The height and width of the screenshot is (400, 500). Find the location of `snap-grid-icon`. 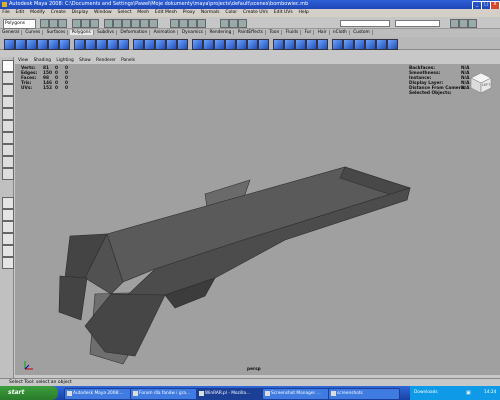

snap-grid-icon is located at coordinates (174, 23).